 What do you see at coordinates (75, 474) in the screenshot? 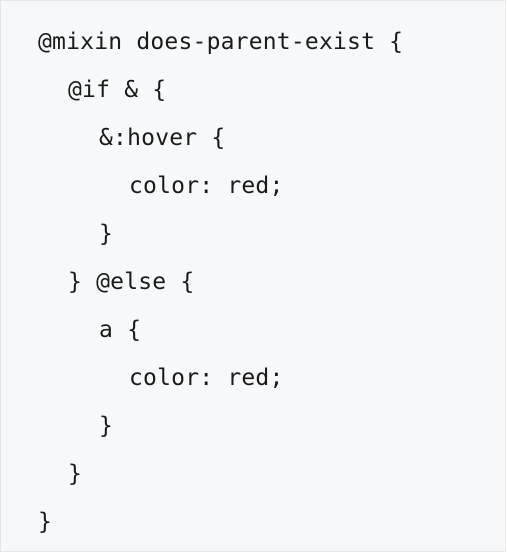
I see `code-line-close-else: }` at bounding box center [75, 474].